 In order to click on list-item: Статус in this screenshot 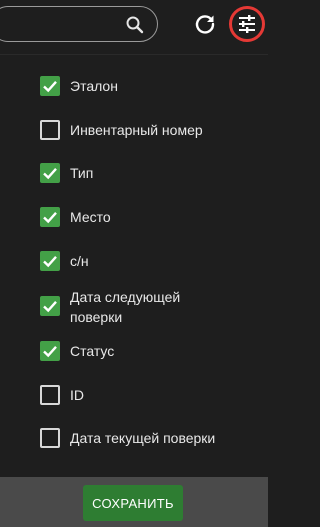, I will do `click(140, 351)`.